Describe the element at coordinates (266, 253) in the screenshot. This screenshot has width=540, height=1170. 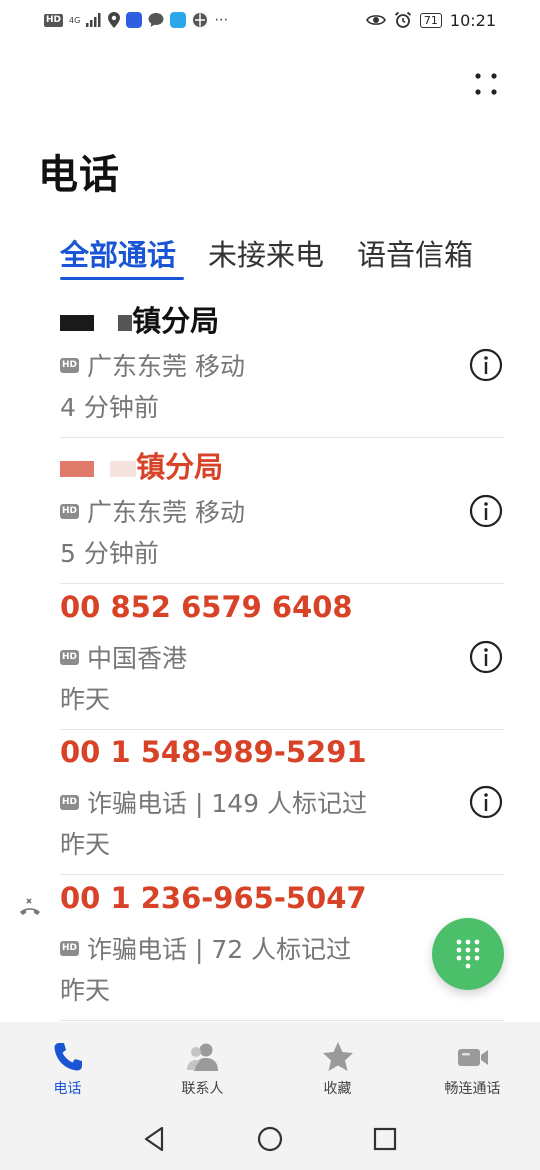
I see `tab-missed-calls: 未接来电` at that location.